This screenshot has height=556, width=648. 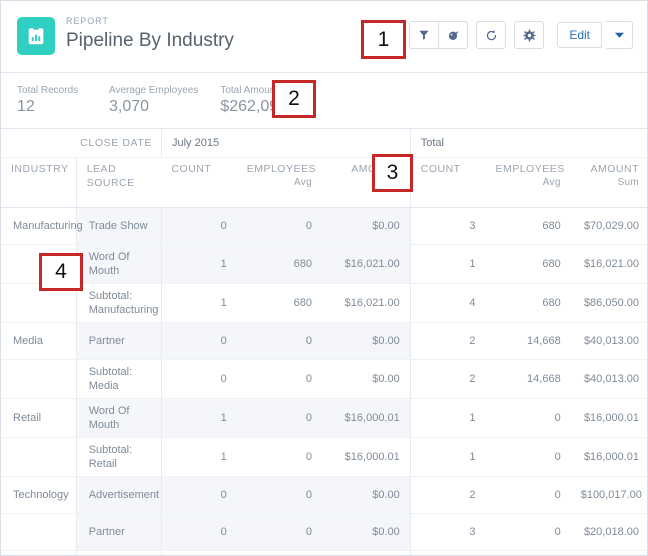 What do you see at coordinates (302, 182) in the screenshot?
I see `header-employees-aggregate: Avg` at bounding box center [302, 182].